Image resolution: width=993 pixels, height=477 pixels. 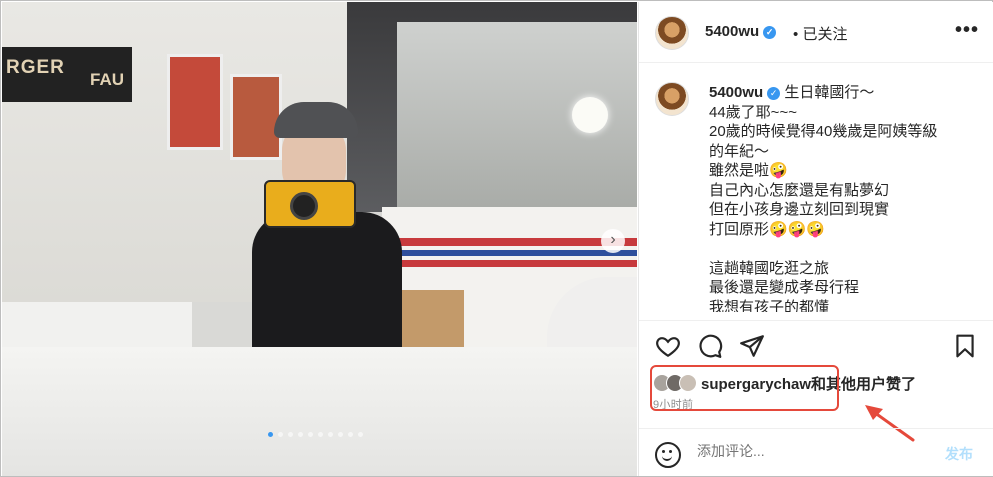 What do you see at coordinates (668, 455) in the screenshot?
I see `emoji-icon` at bounding box center [668, 455].